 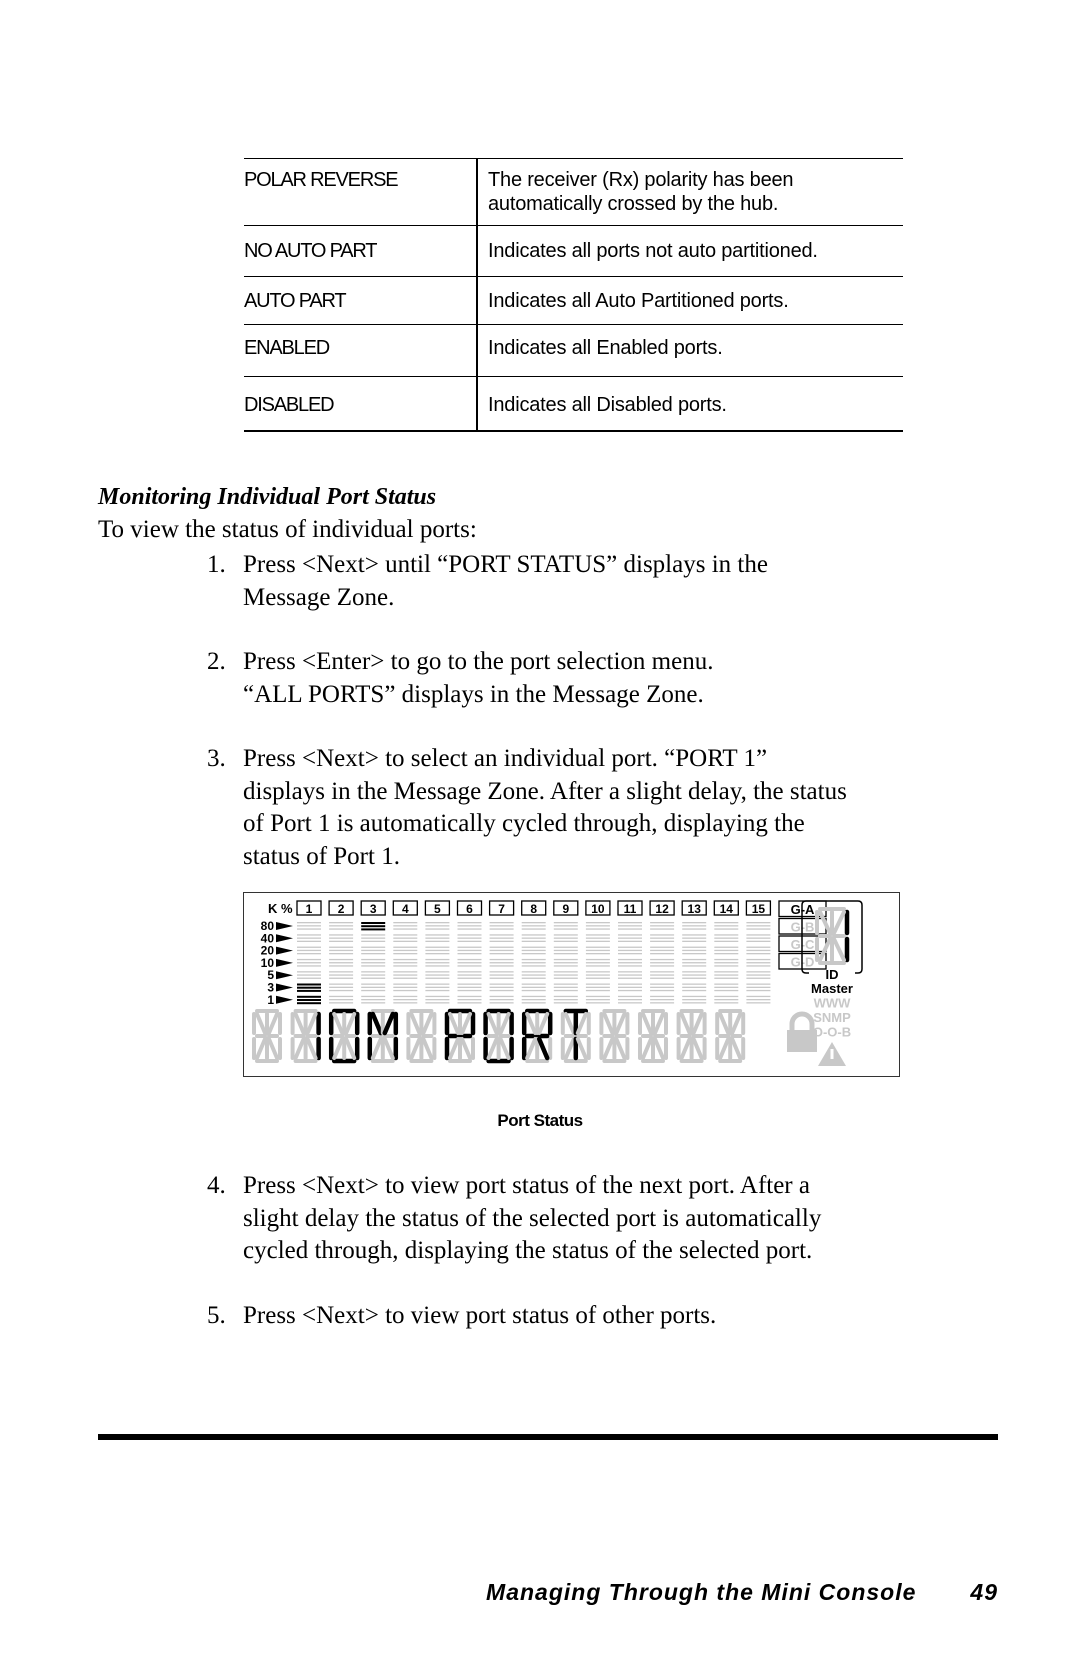 I want to click on port-label-6: 6, so click(x=469, y=909).